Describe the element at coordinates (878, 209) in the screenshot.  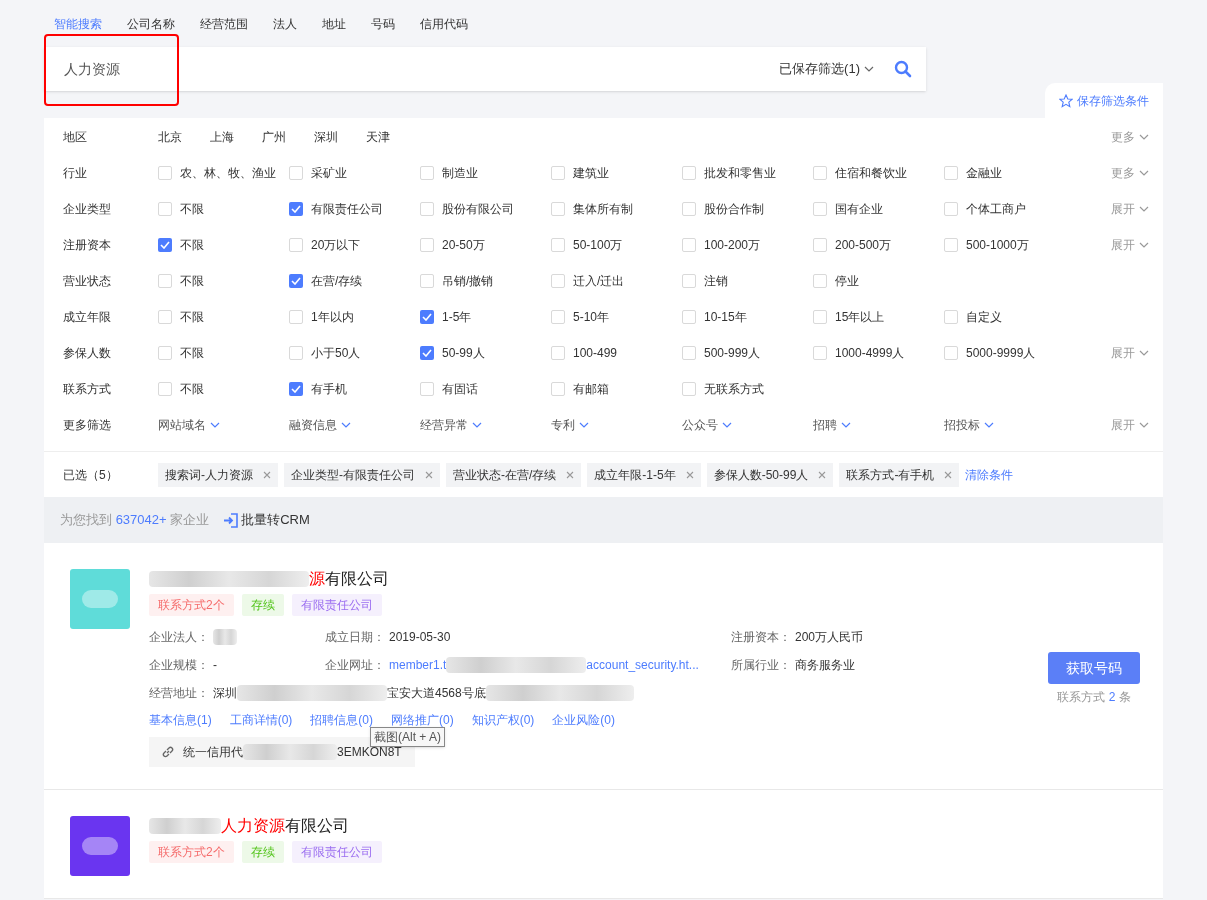
I see `filter-checkbox: 国有企业` at that location.